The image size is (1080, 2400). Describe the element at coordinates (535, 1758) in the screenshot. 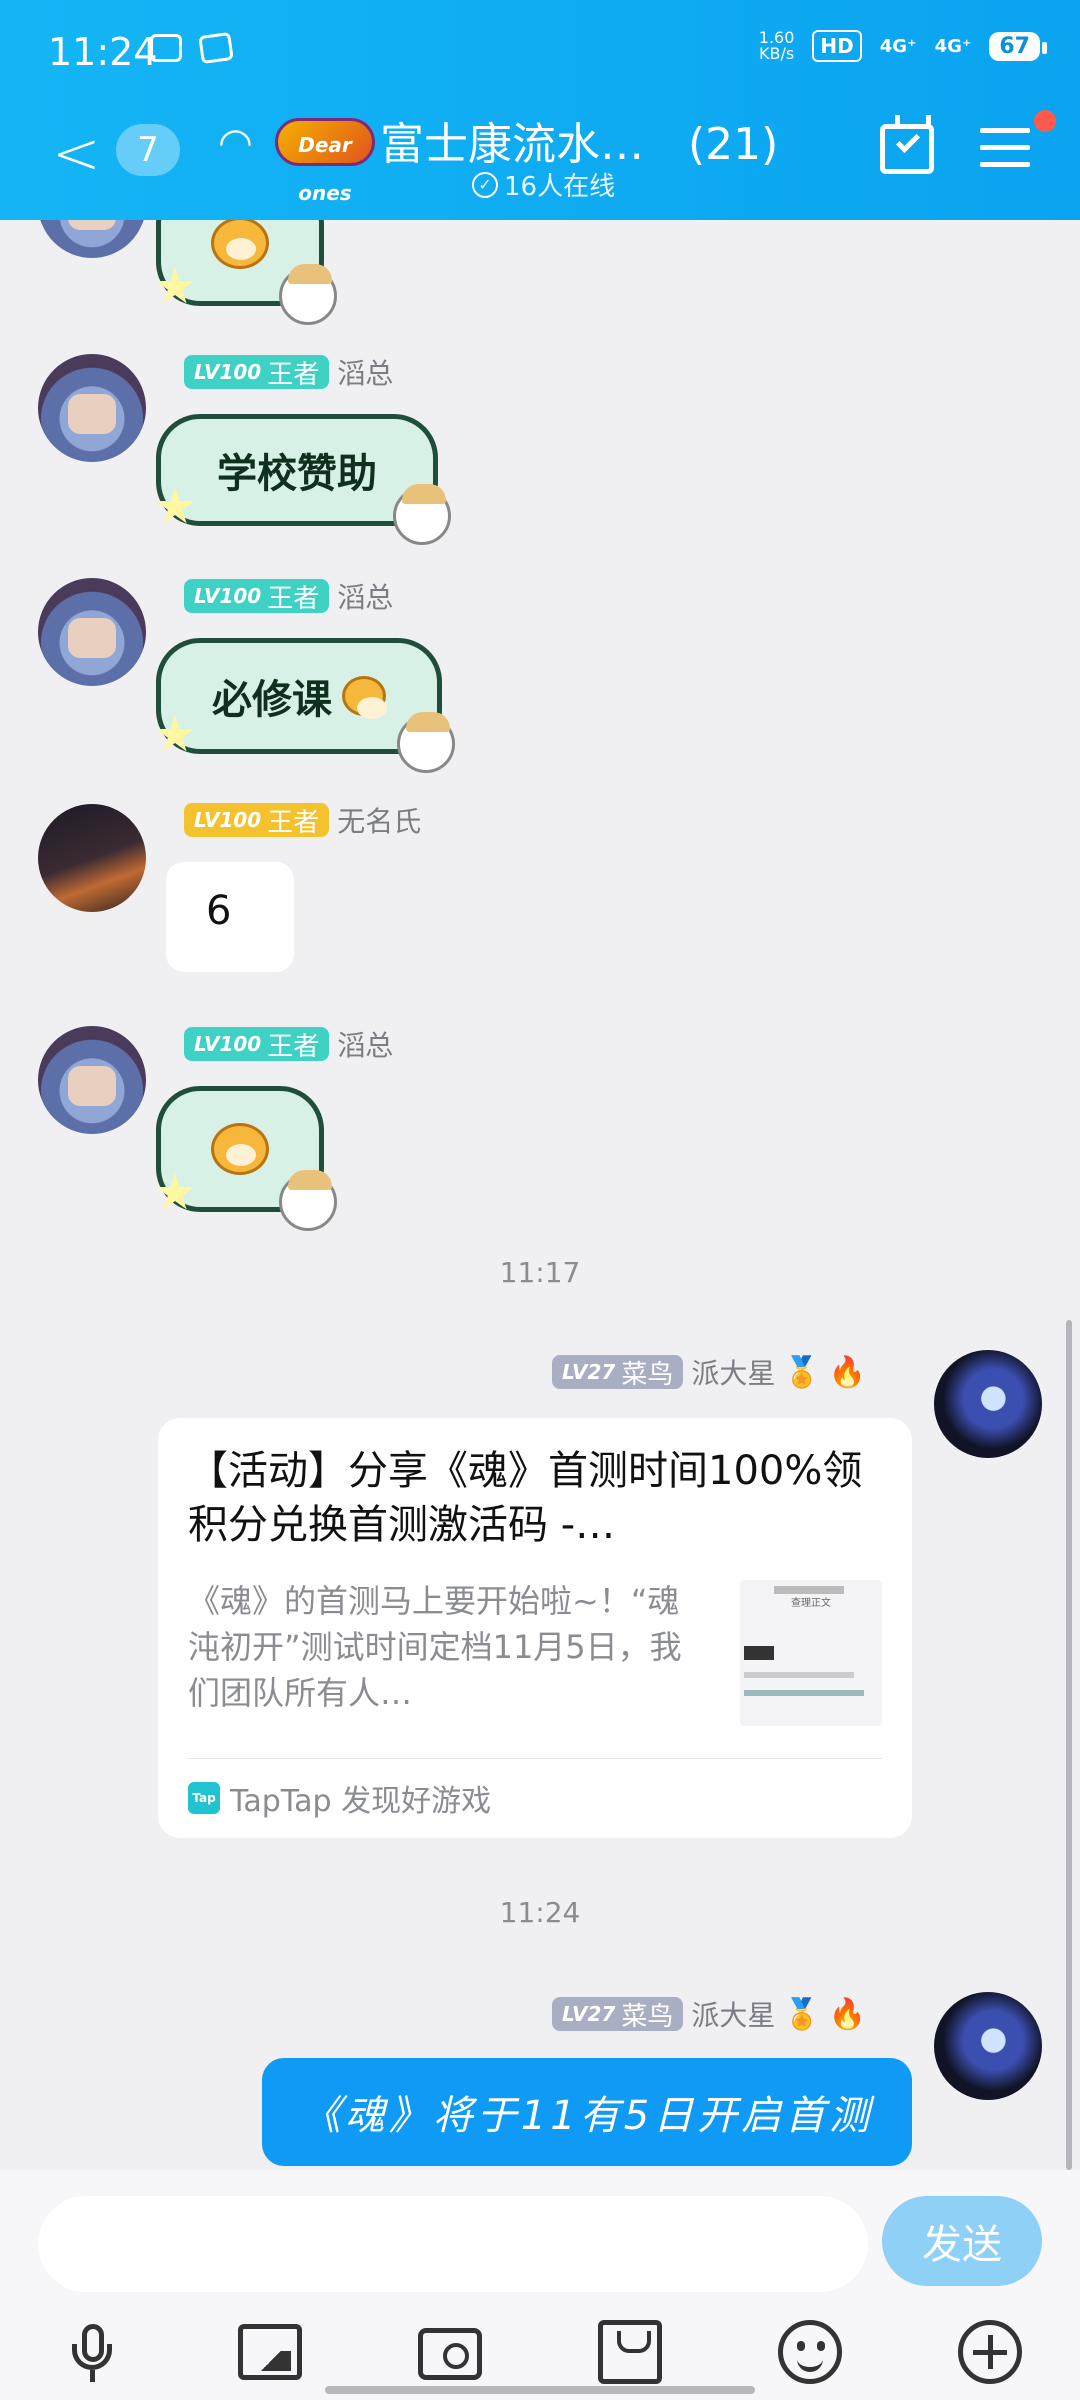

I see `divider` at that location.